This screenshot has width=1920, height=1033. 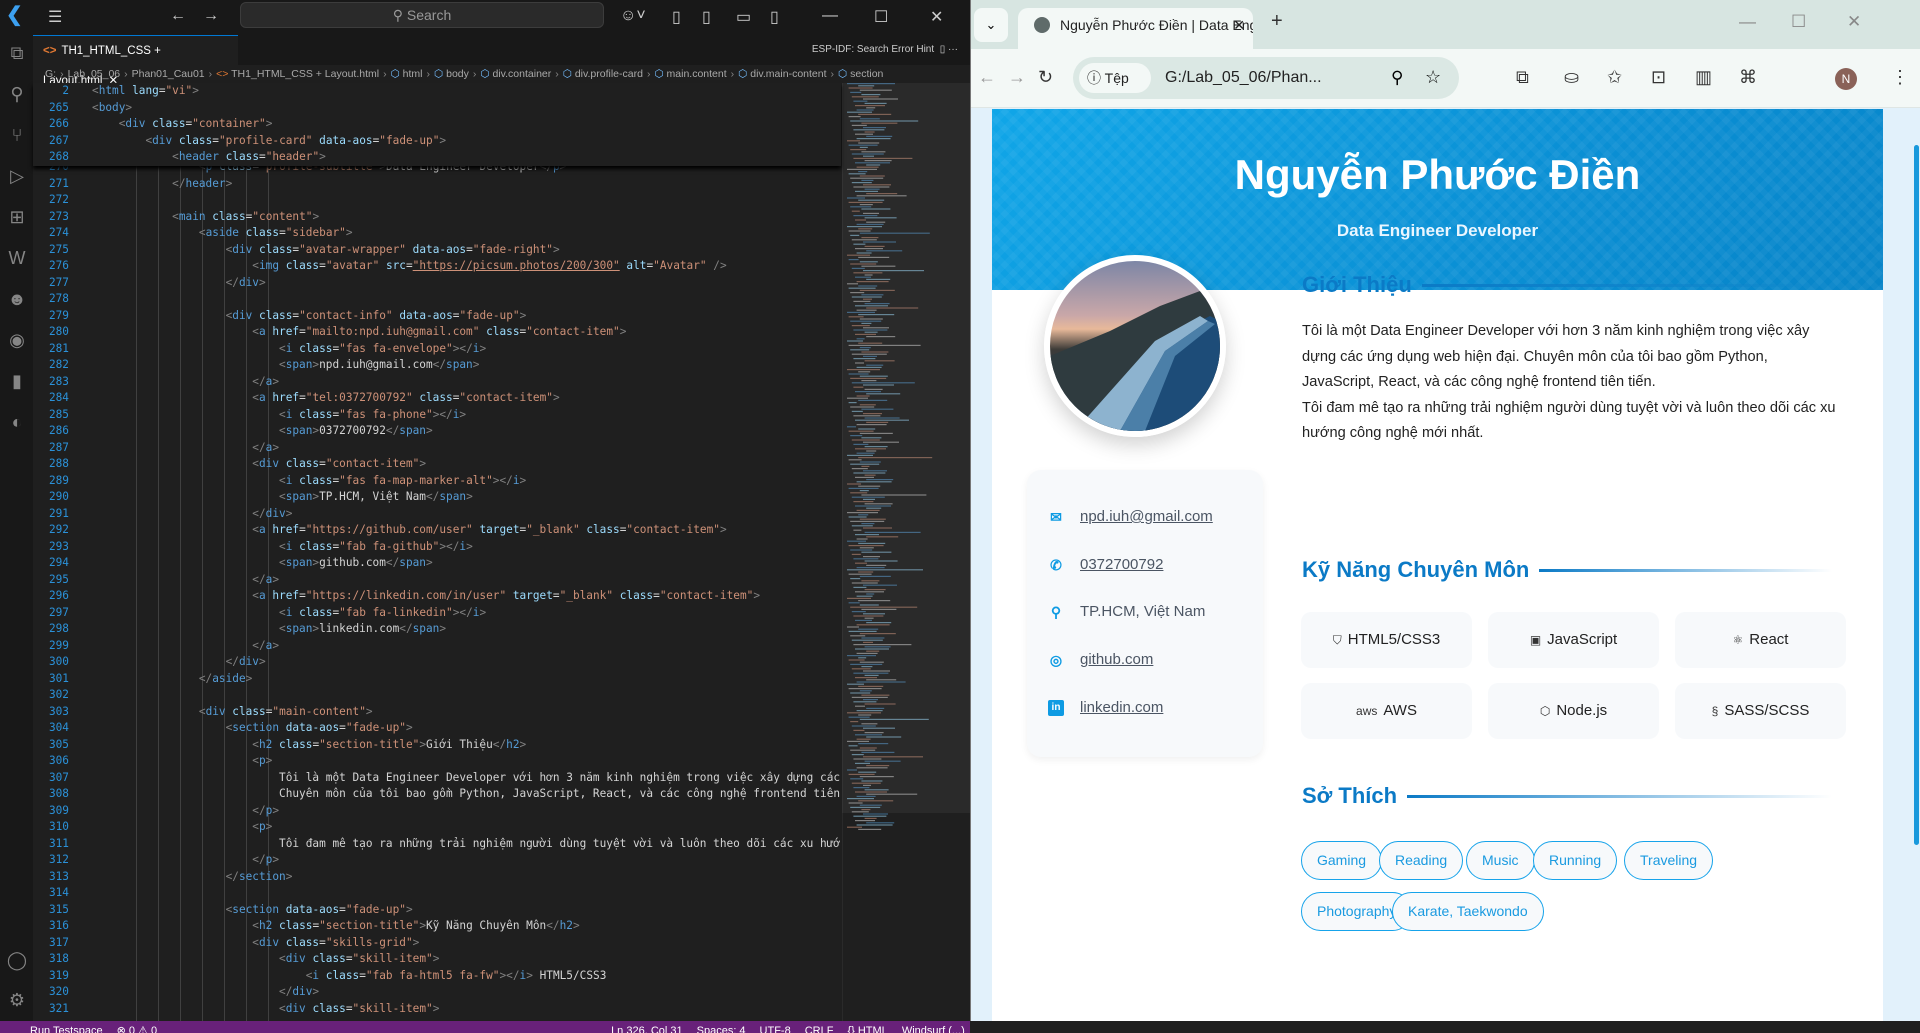 I want to click on espressif-icon: ◉, so click(x=17, y=340).